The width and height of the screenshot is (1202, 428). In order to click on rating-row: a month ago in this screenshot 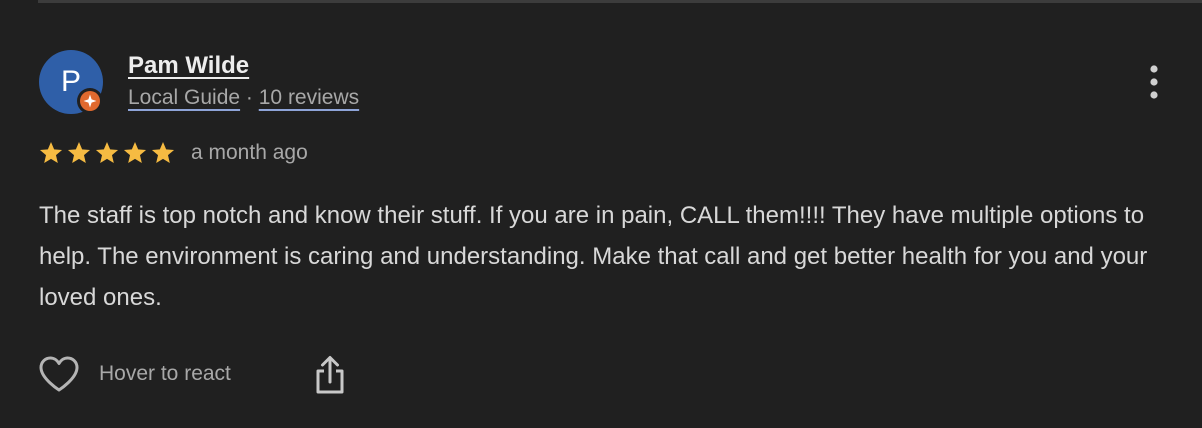, I will do `click(173, 153)`.